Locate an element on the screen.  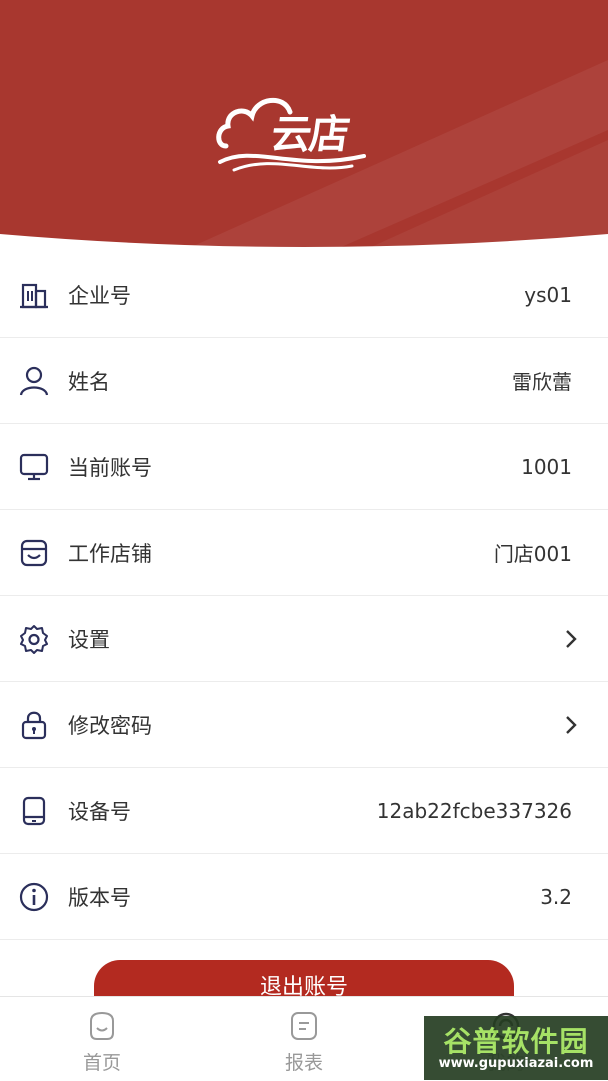
row-value: ys01 is located at coordinates (548, 294).